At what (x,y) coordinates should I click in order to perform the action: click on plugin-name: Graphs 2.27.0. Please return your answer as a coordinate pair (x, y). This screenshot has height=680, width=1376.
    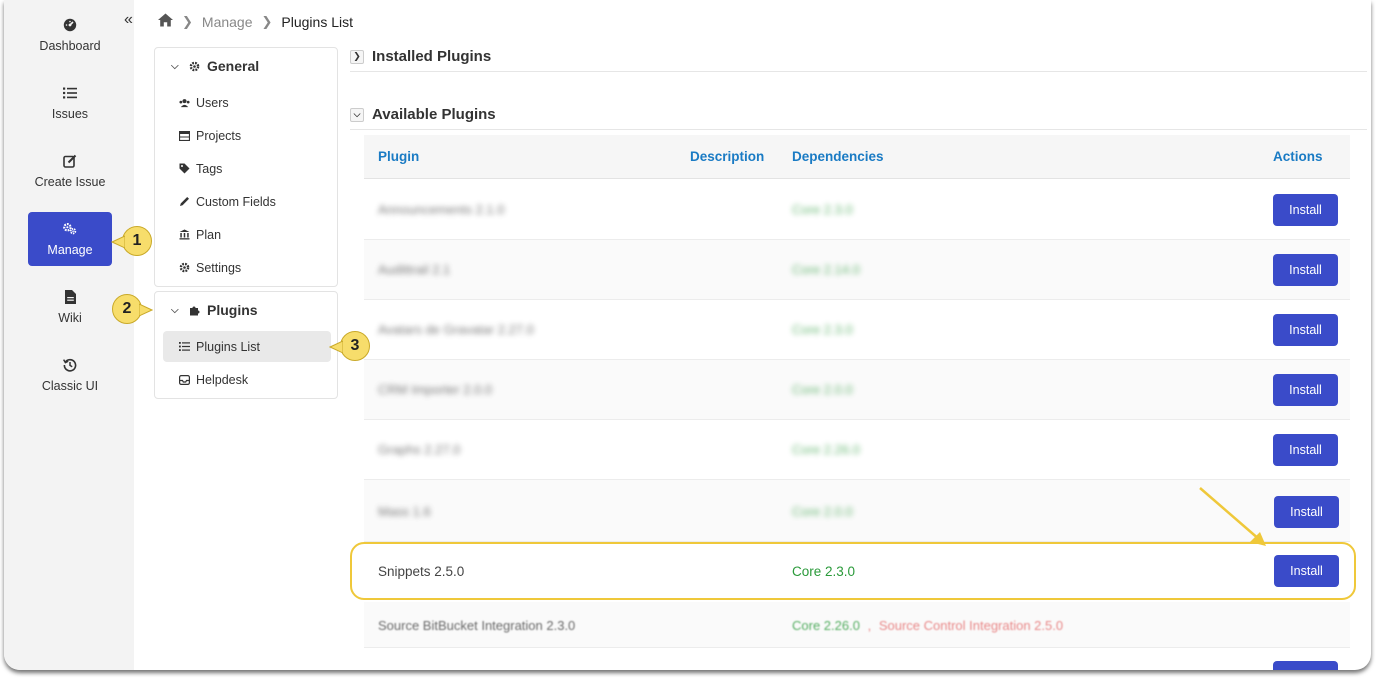
    Looking at the image, I should click on (419, 449).